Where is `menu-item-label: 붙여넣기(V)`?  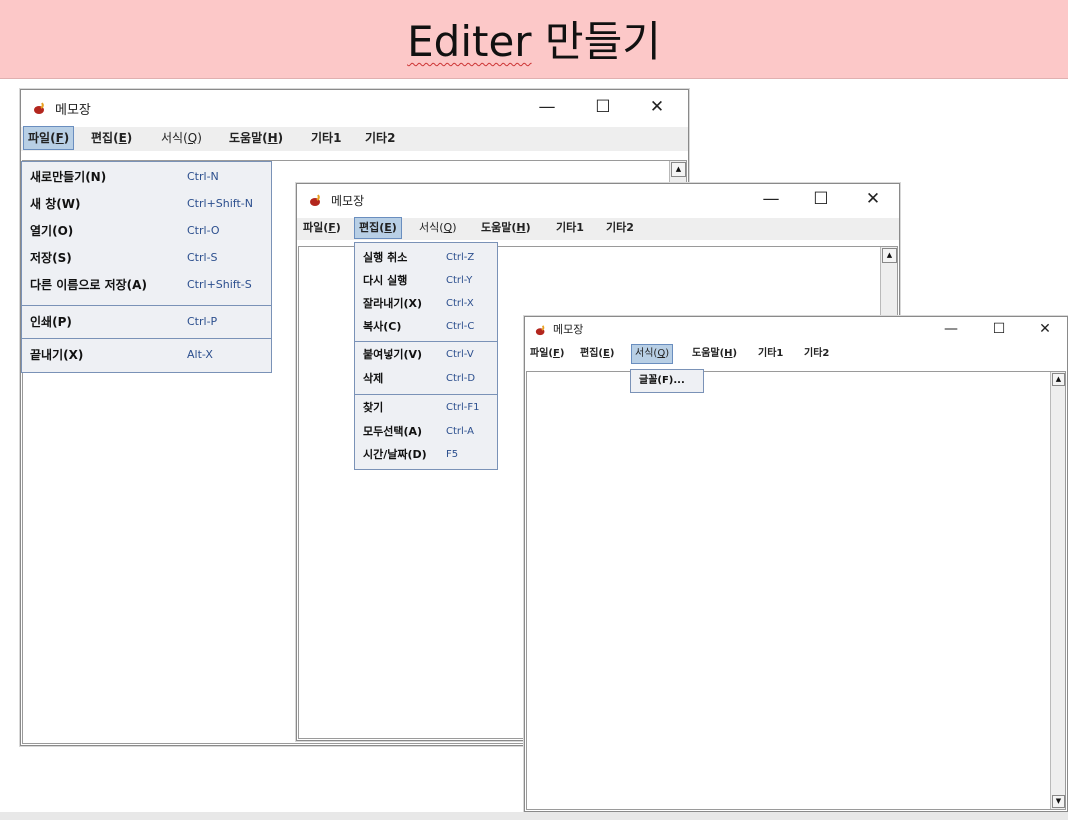
menu-item-label: 붙여넣기(V) is located at coordinates (393, 354).